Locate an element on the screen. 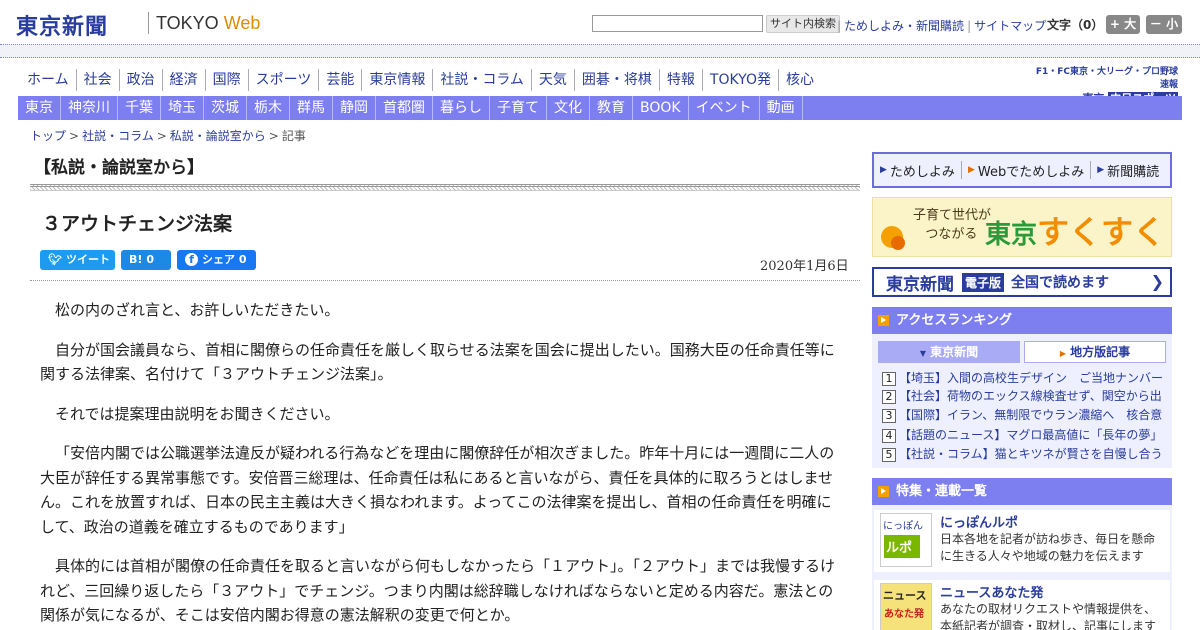 The width and height of the screenshot is (1200, 630). facebook-share-button: f シェア 0 is located at coordinates (216, 260).